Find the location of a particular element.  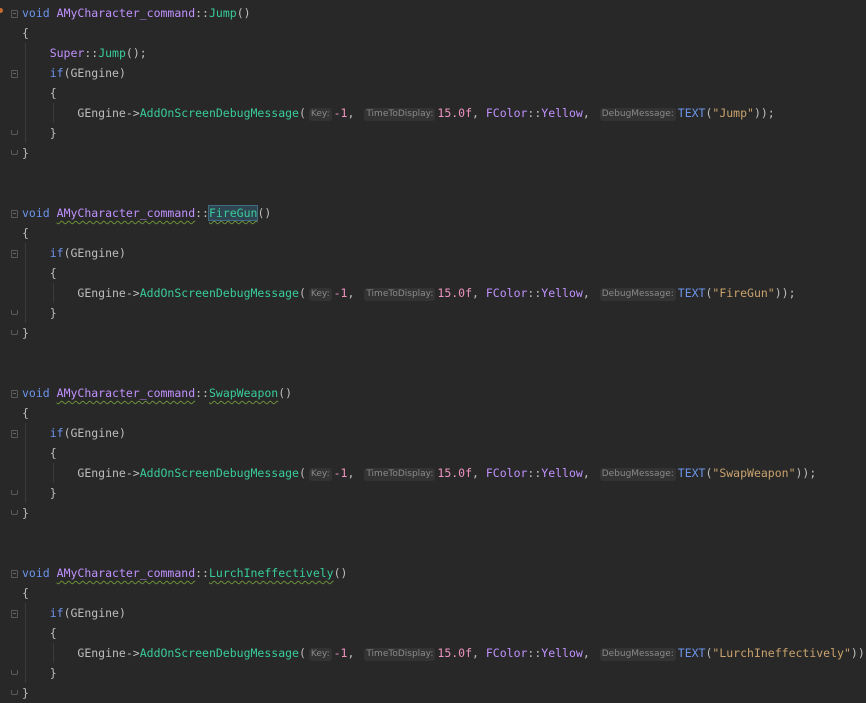

code-line: Super::Jump(); is located at coordinates (444, 53).